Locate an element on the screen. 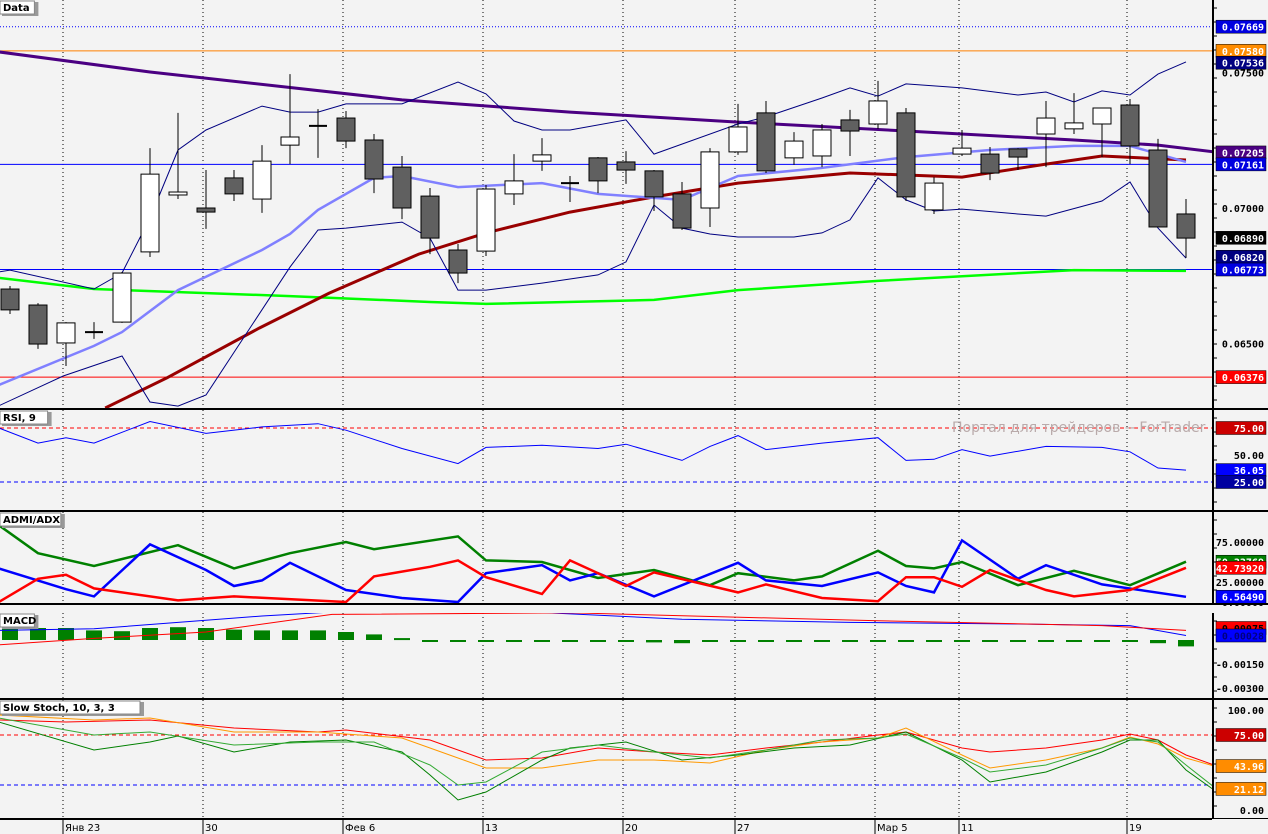 This screenshot has height=834, width=1268. panel-title: Data is located at coordinates (16, 8).